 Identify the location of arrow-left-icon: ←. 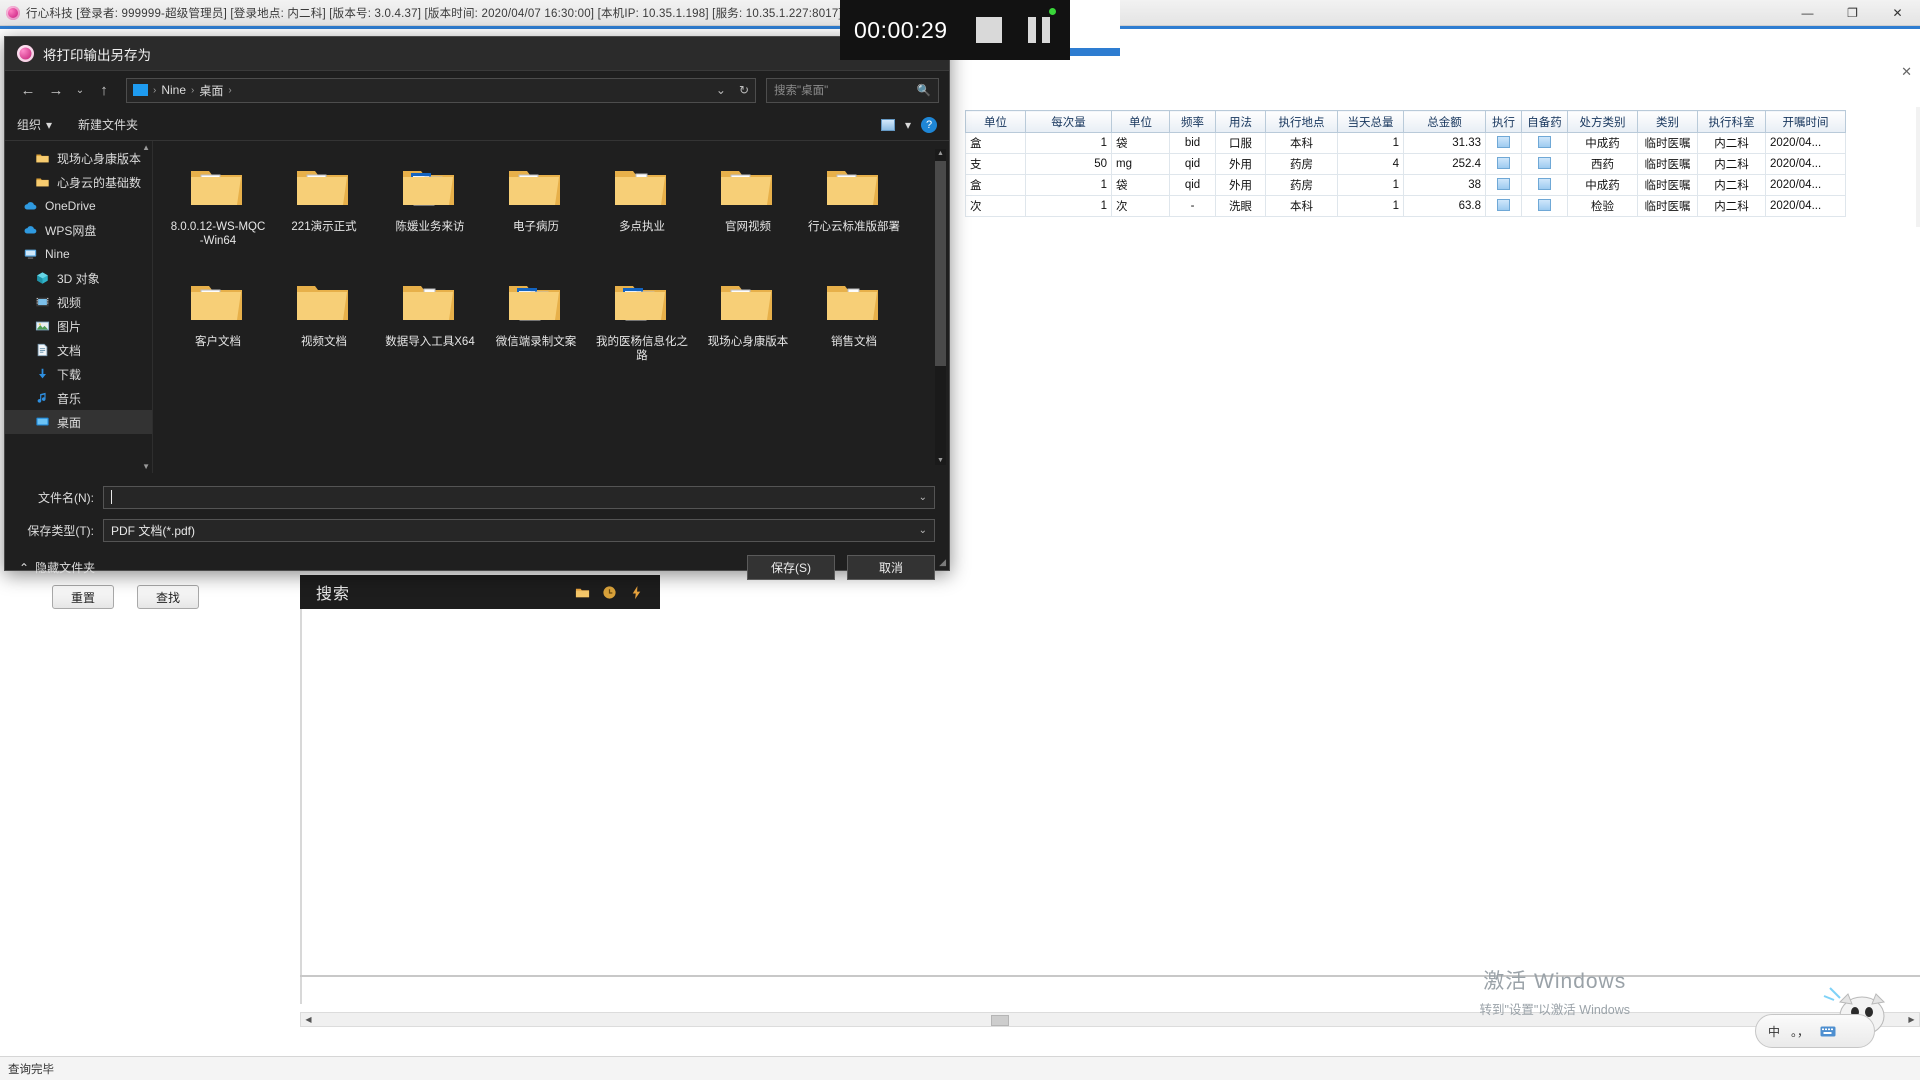
(28, 90).